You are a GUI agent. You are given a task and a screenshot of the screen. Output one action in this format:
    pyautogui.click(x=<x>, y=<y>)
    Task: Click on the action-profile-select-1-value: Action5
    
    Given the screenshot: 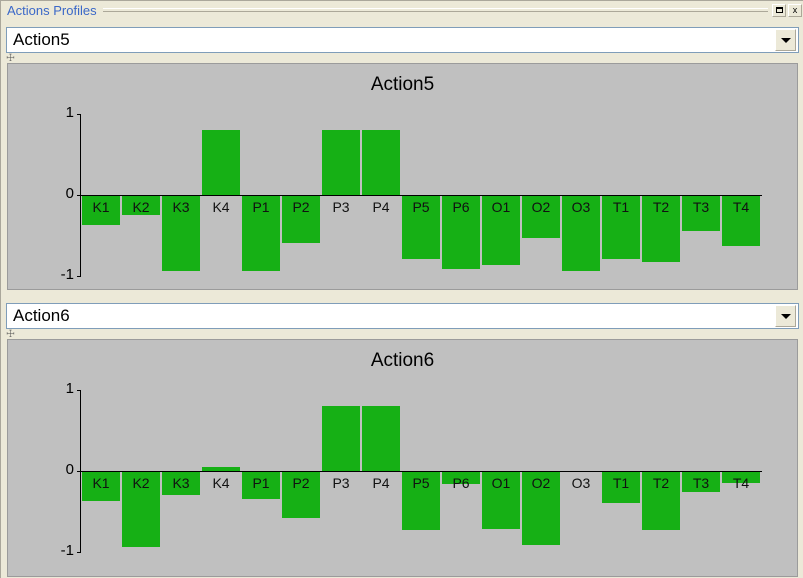 What is the action you would take?
    pyautogui.click(x=41, y=39)
    